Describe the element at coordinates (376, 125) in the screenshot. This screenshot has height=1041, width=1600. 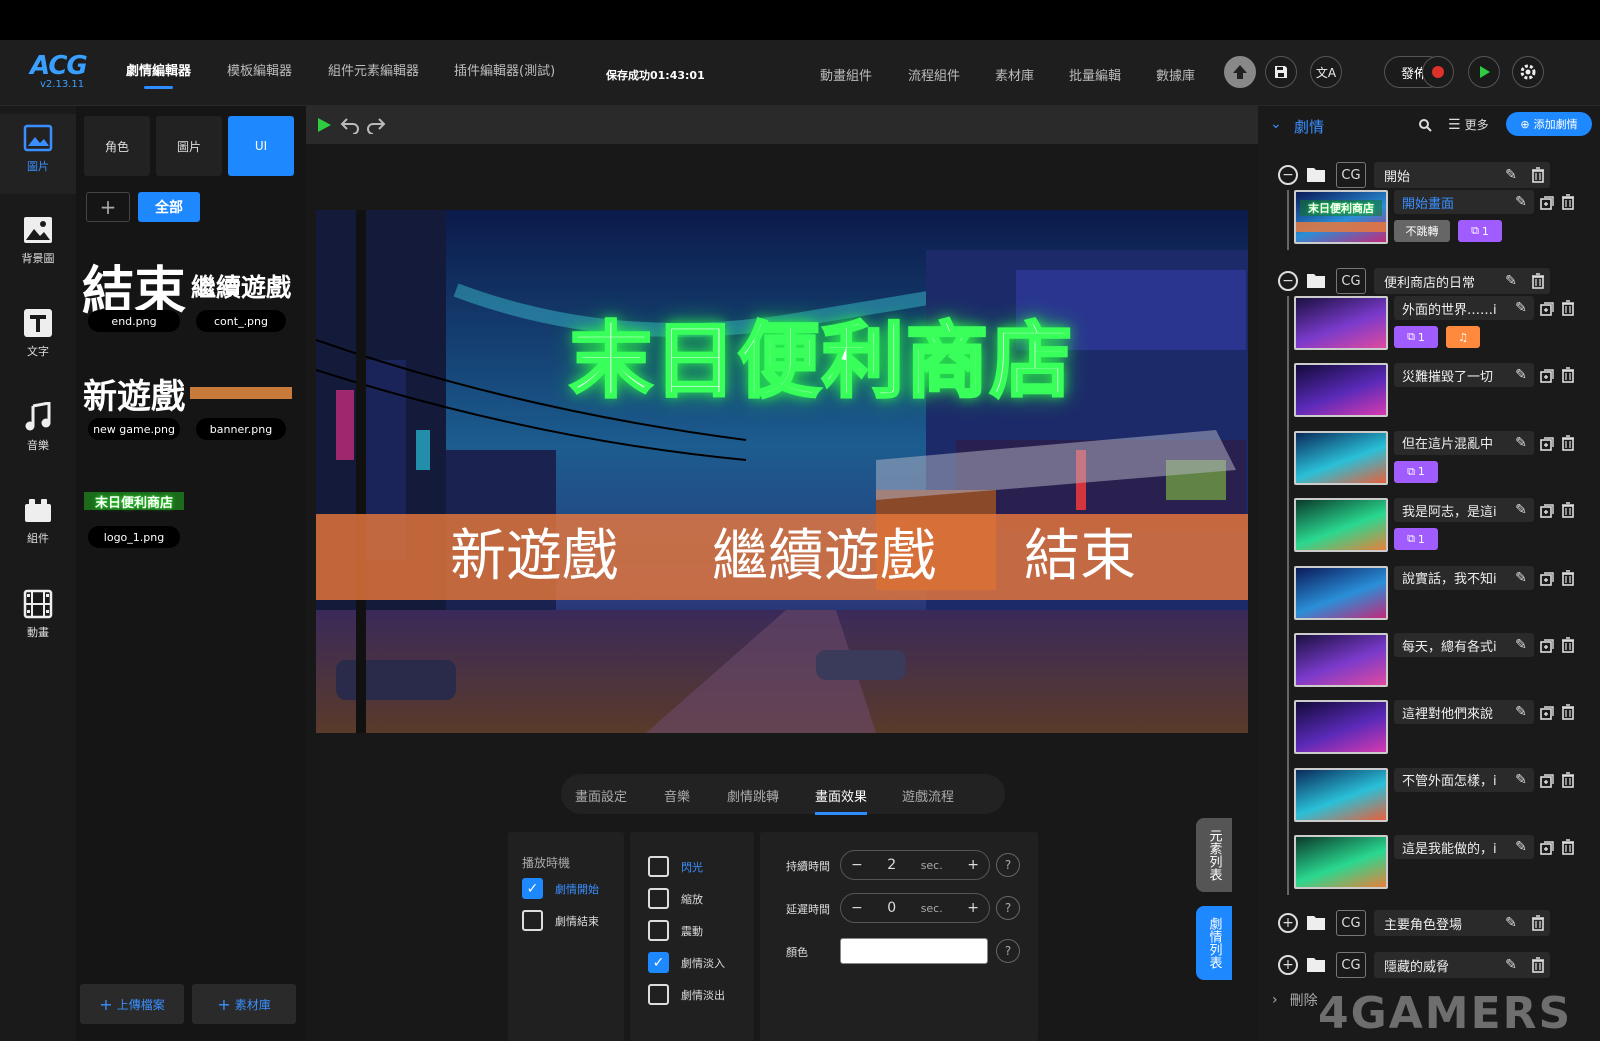
I see `redo-icon` at that location.